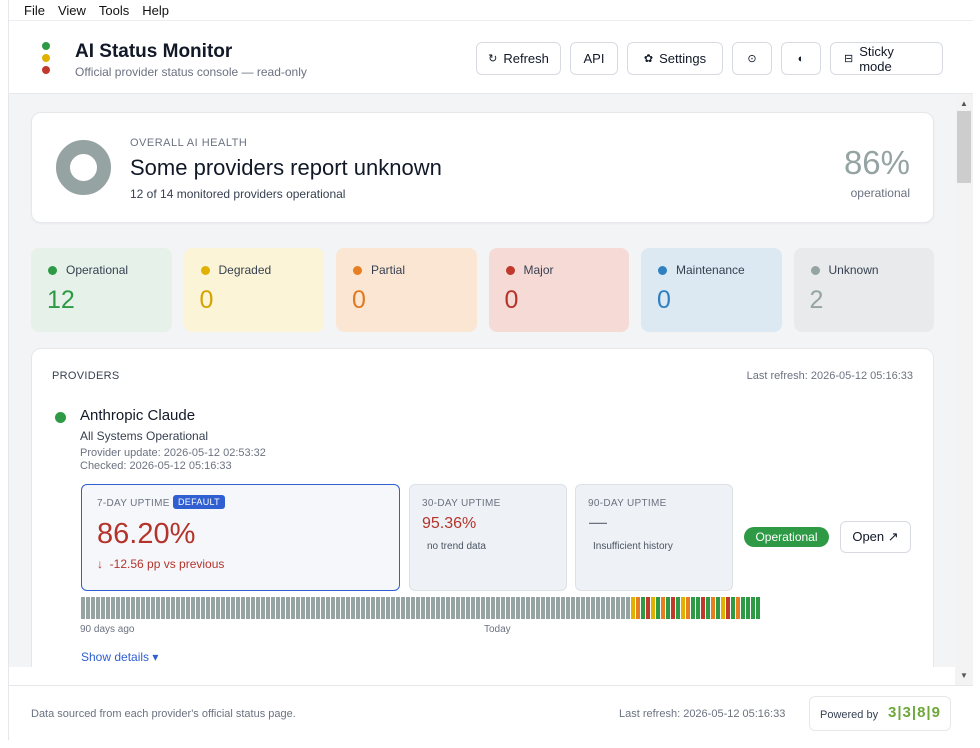  Describe the element at coordinates (101, 290) in the screenshot. I see `stat-operational: Operational 12` at that location.